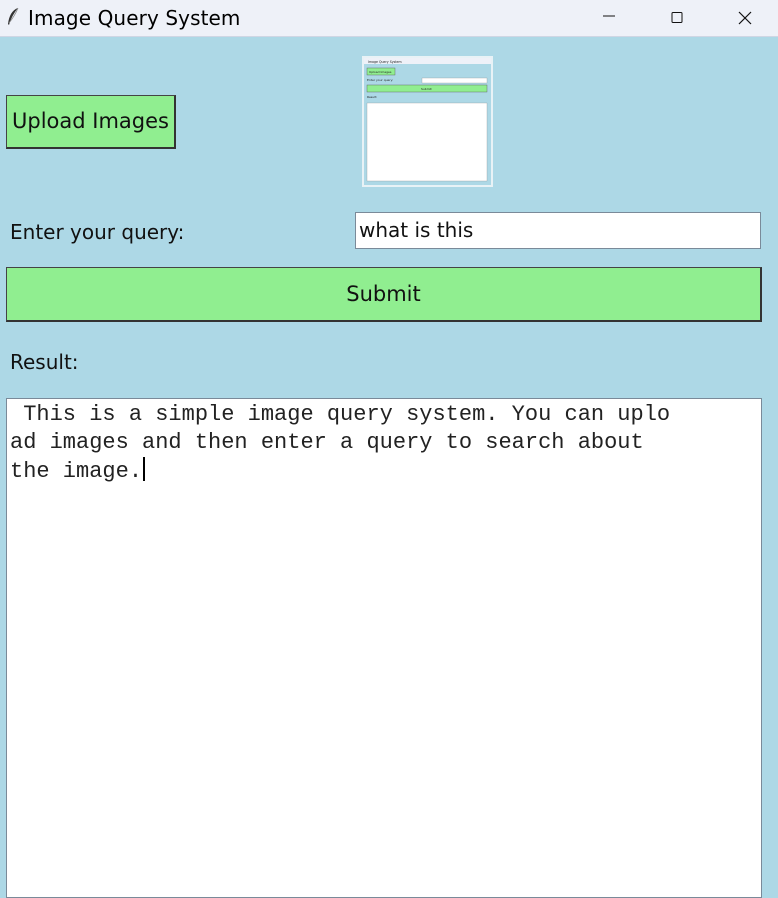 The height and width of the screenshot is (898, 778). Describe the element at coordinates (380, 72) in the screenshot. I see `preview-upload-label: Upload Images` at that location.